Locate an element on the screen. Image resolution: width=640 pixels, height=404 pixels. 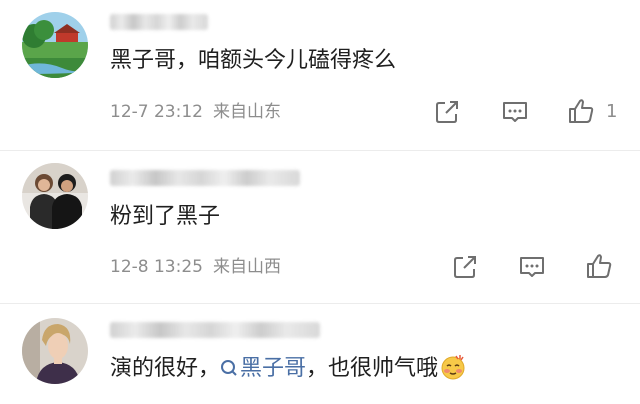
comment-text: 演的很好， 黑子哥，也很帅气哦 is located at coordinates (288, 369).